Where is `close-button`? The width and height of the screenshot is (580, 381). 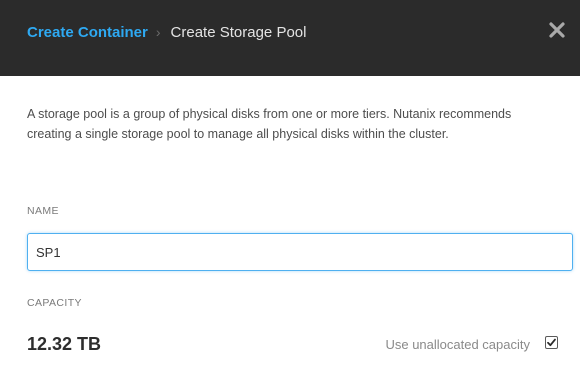
close-button is located at coordinates (557, 30).